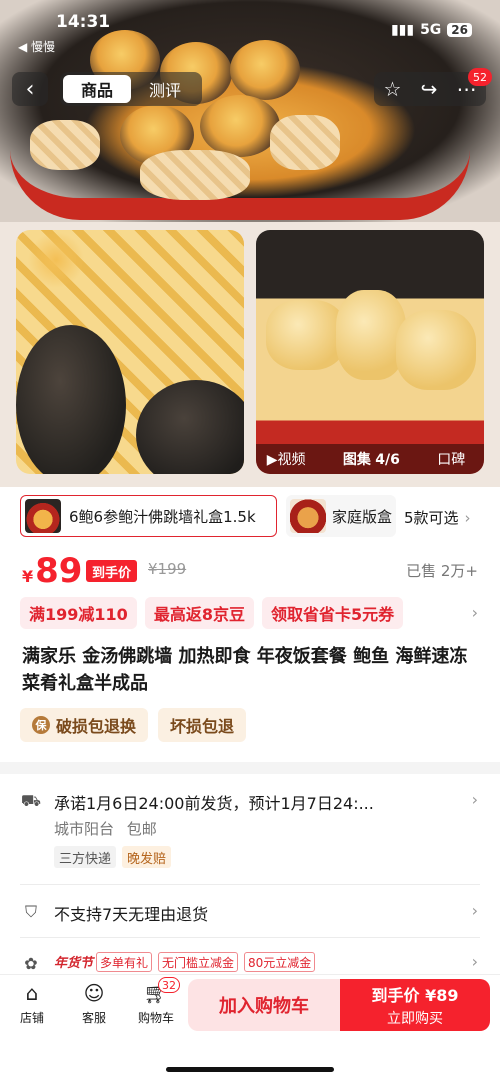 The image size is (500, 1081). I want to click on store-button: ⌂ 店铺, so click(32, 1003).